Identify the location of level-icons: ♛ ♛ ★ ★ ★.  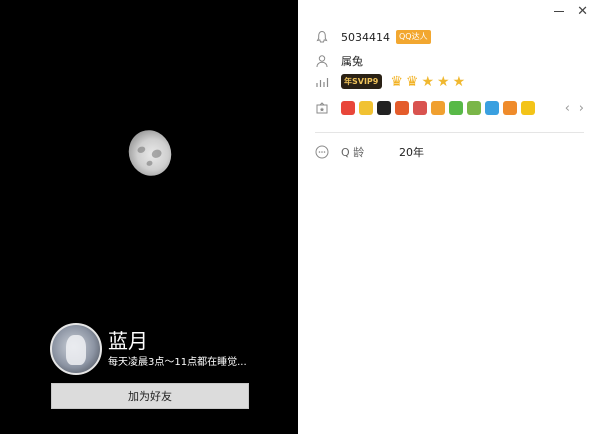
(427, 82).